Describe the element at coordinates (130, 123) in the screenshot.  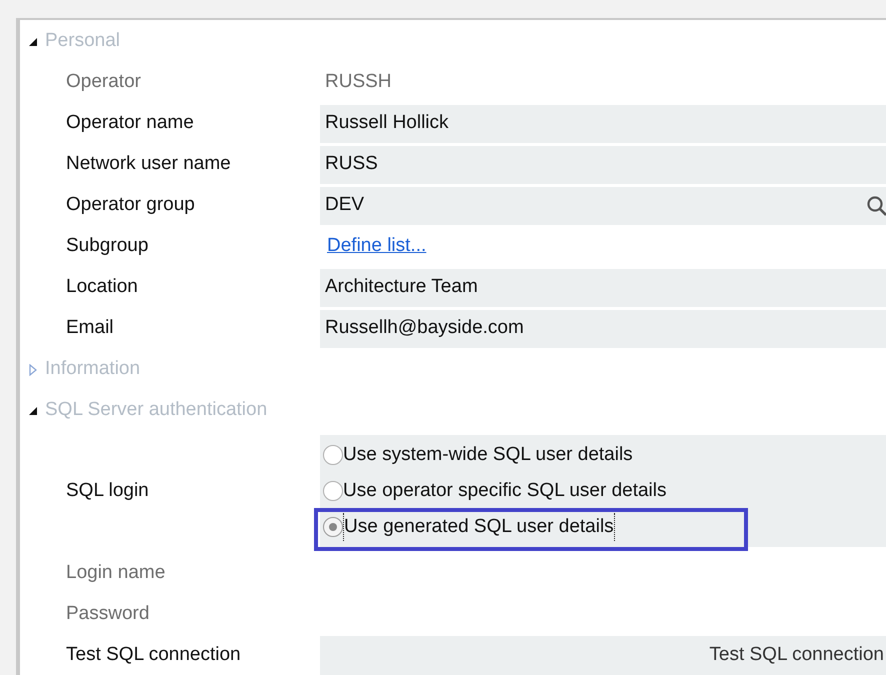
I see `field-label: Operator name` at that location.